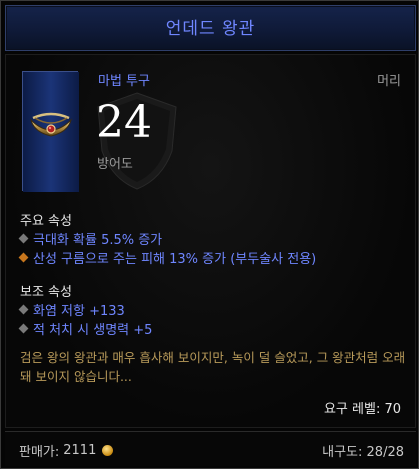  What do you see at coordinates (93, 330) in the screenshot?
I see `affix-text: 적 처치 시 생명력 +5` at bounding box center [93, 330].